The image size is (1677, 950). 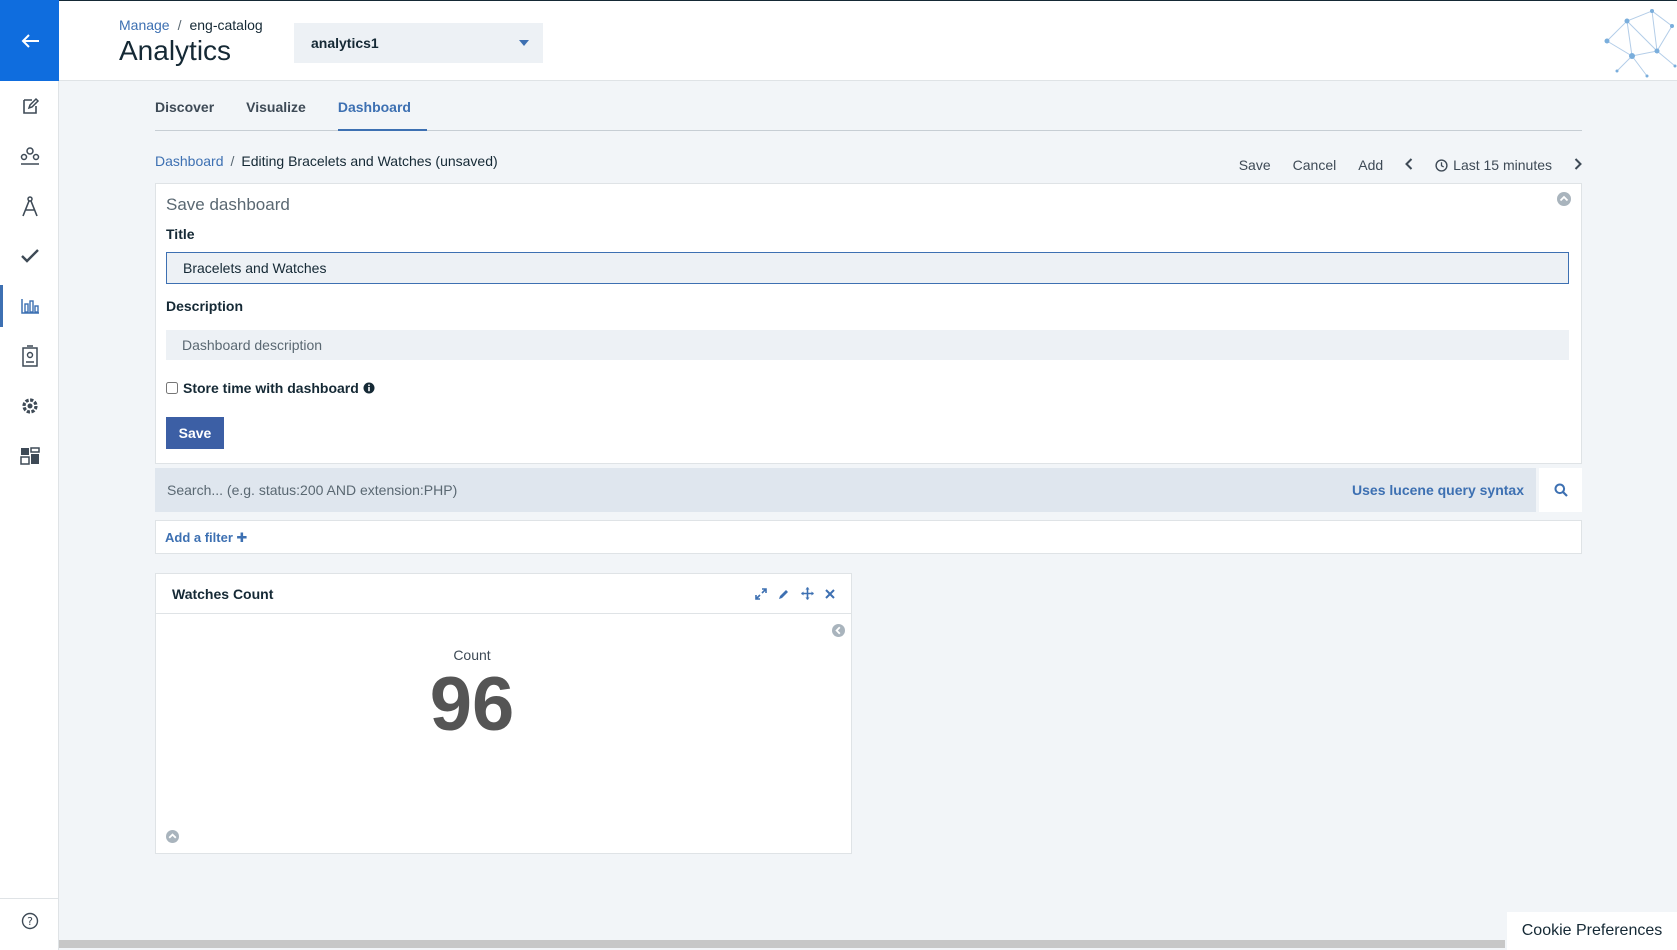 I want to click on toolbar-cancel-button: Cancel, so click(x=1315, y=165).